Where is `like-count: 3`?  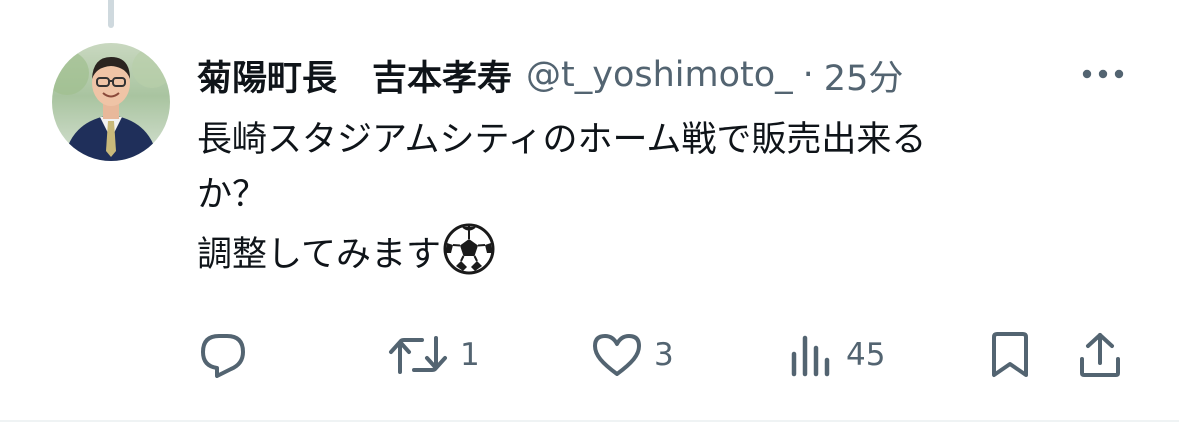
like-count: 3 is located at coordinates (664, 355).